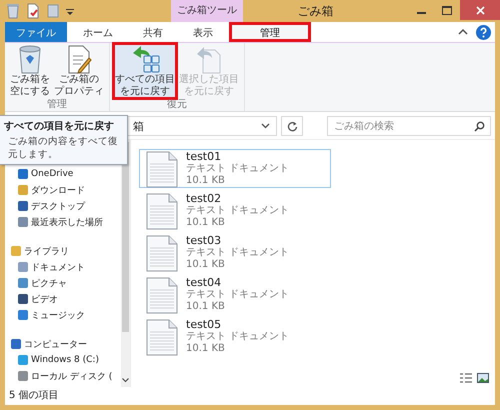 The width and height of the screenshot is (500, 410). Describe the element at coordinates (63, 222) in the screenshot. I see `nav-item: 最近表示した場所` at that location.